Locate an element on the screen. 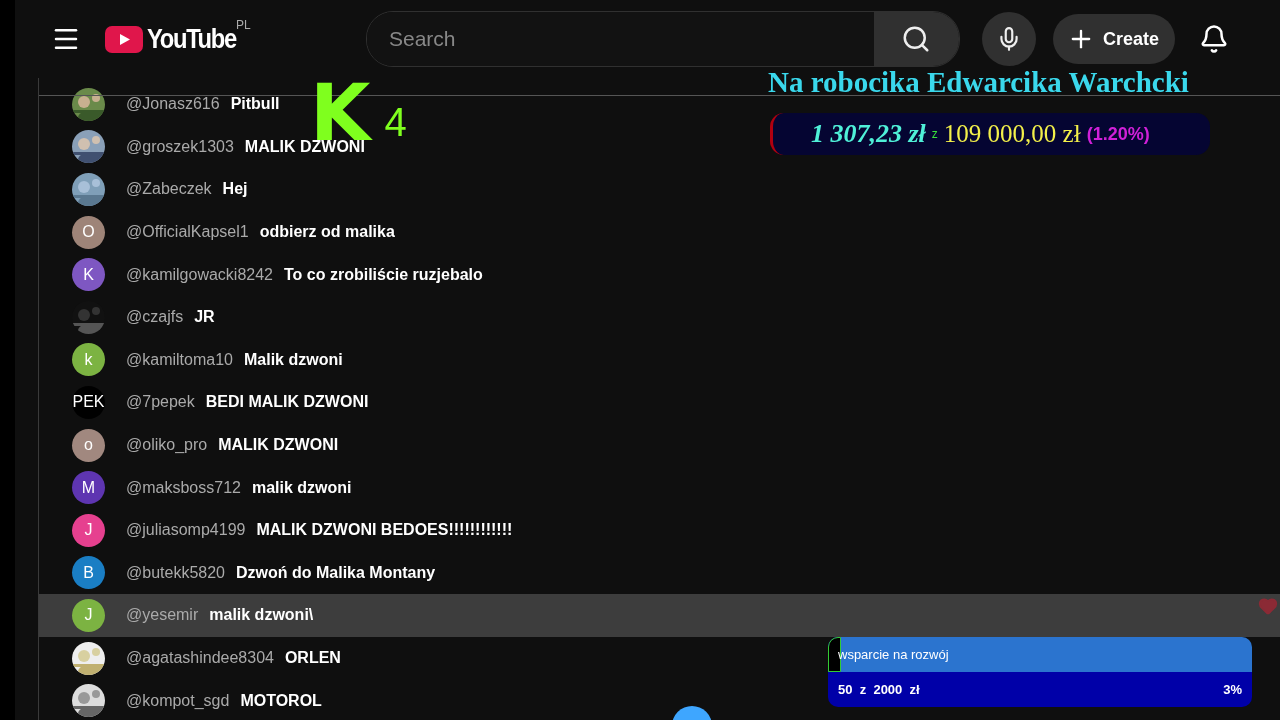 This screenshot has width=1280, height=720. support-amount: 50 z 2000 zł is located at coordinates (879, 689).